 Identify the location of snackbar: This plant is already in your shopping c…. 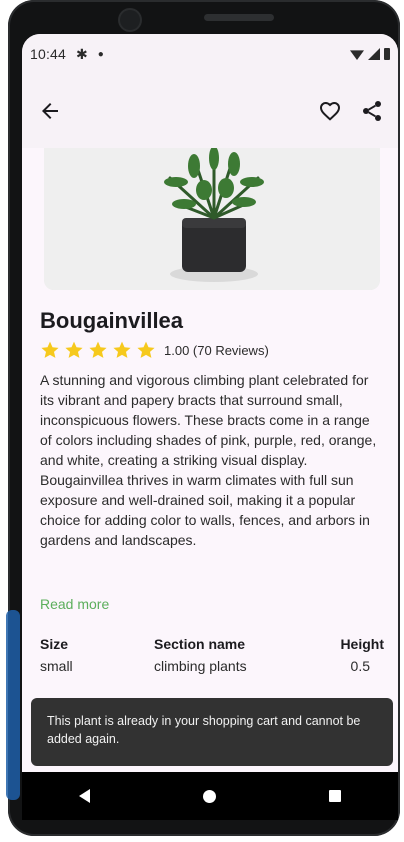
(212, 732).